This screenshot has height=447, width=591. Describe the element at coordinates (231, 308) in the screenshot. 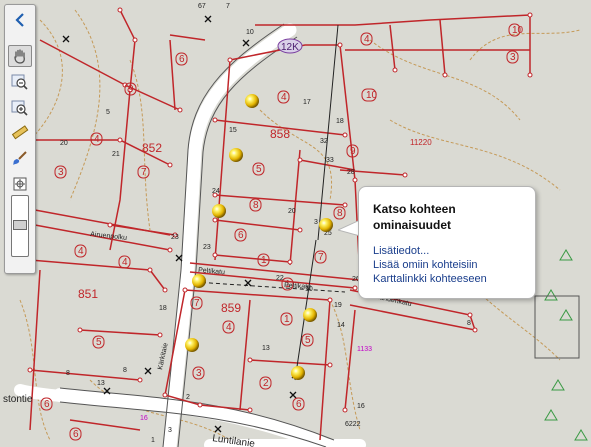

I see `block-number: 859` at that location.